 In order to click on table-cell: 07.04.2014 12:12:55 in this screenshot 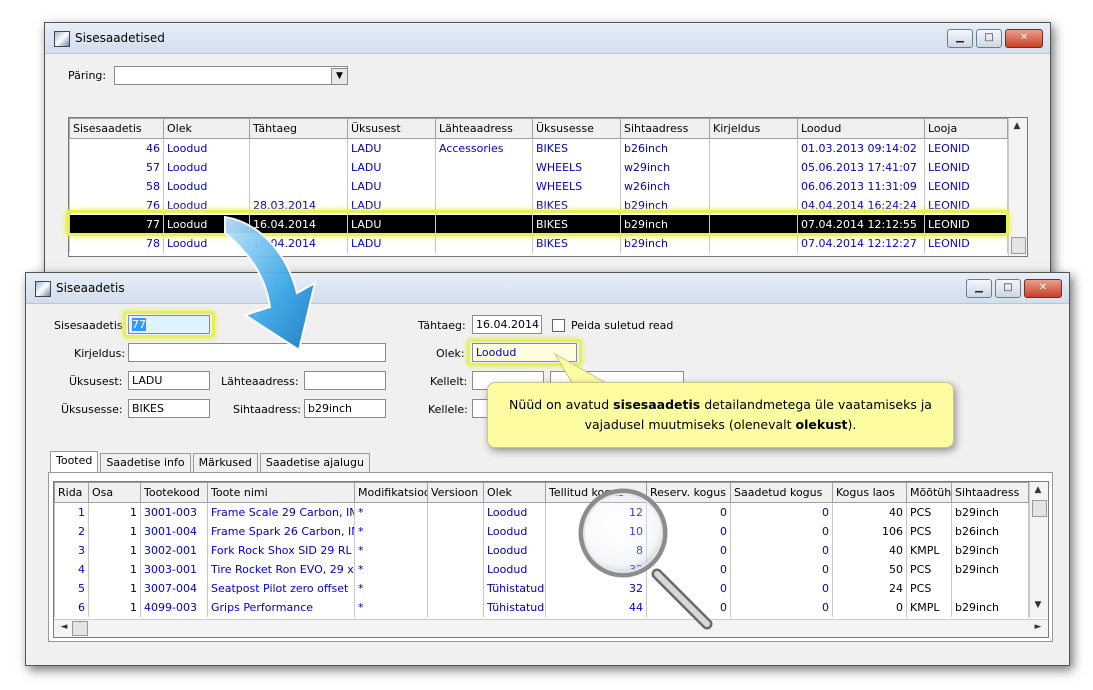, I will do `click(861, 224)`.